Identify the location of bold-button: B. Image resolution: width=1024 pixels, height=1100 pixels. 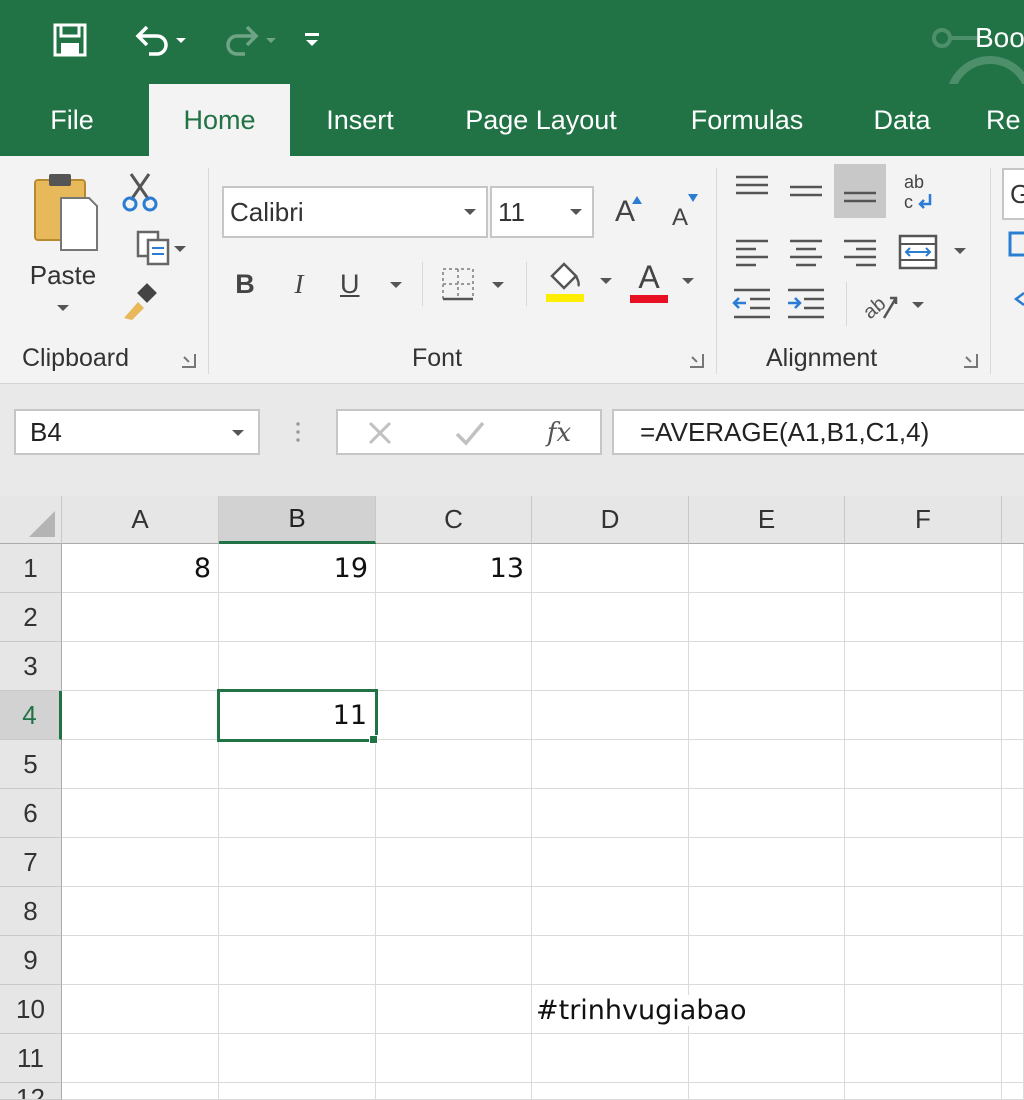
(245, 284).